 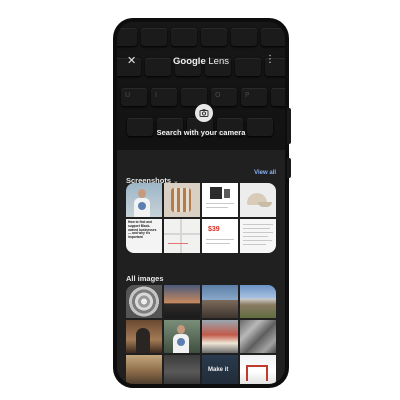 What do you see at coordinates (128, 95) in the screenshot?
I see `key-label: U` at bounding box center [128, 95].